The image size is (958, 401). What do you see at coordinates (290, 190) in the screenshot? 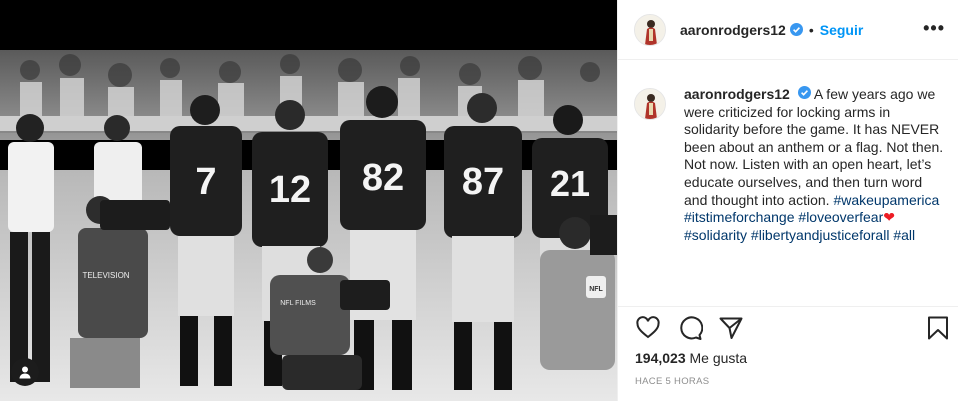
I see `jersey-number: 12` at bounding box center [290, 190].